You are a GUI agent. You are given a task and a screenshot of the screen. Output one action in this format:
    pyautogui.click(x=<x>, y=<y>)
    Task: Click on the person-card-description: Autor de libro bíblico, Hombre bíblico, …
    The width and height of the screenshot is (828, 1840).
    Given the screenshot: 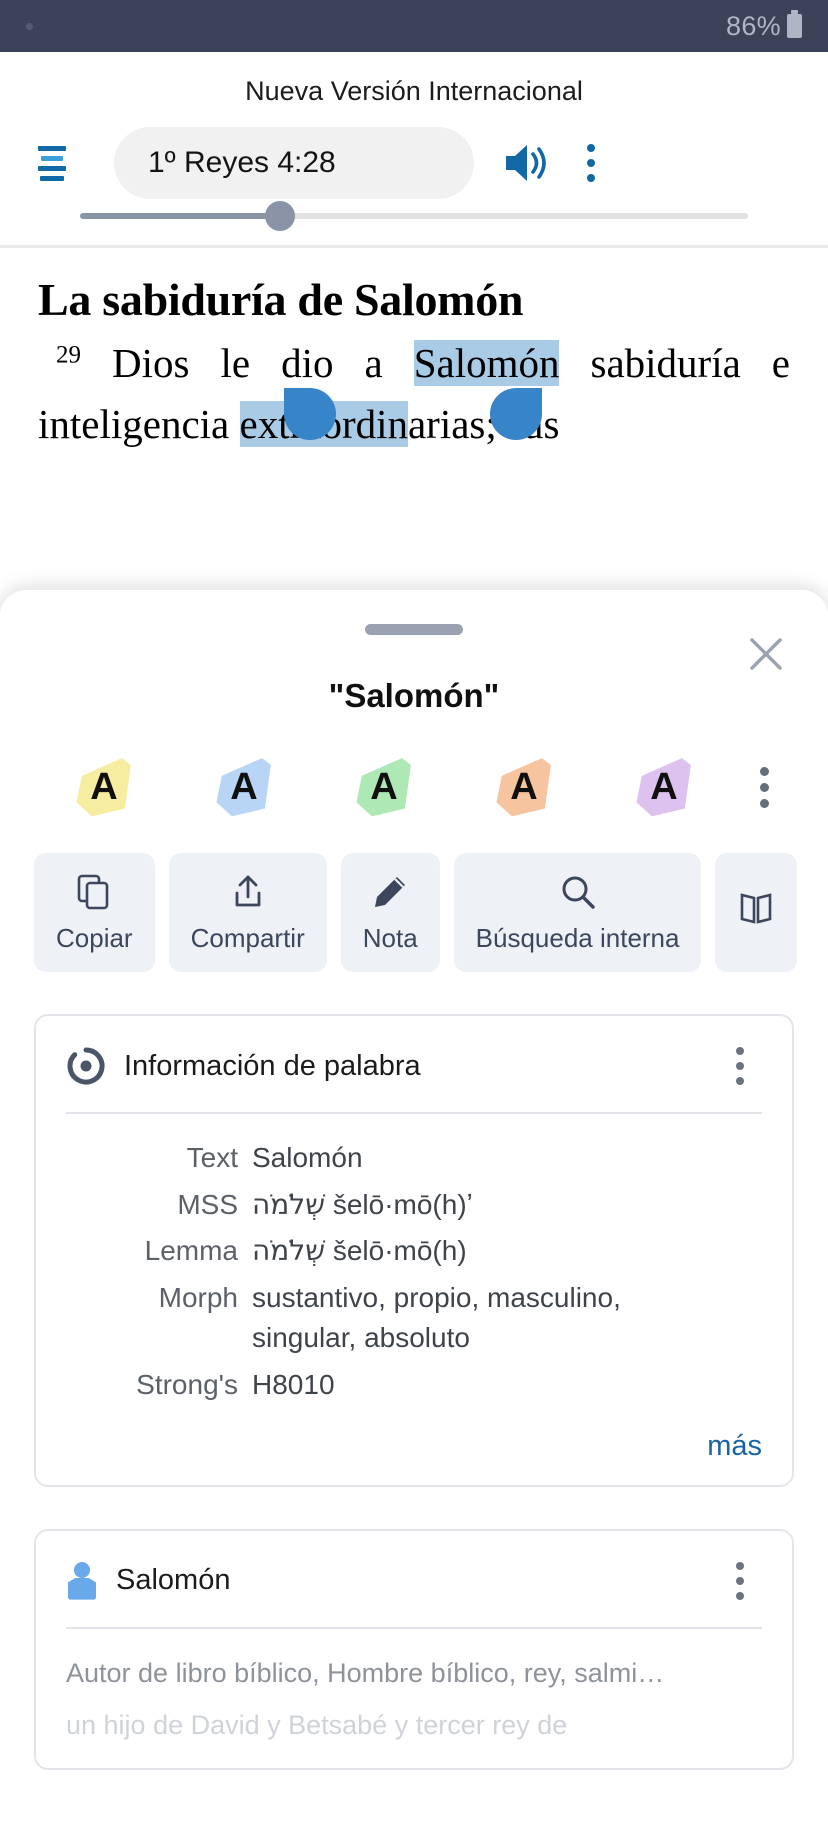 What is the action you would take?
    pyautogui.click(x=365, y=1672)
    